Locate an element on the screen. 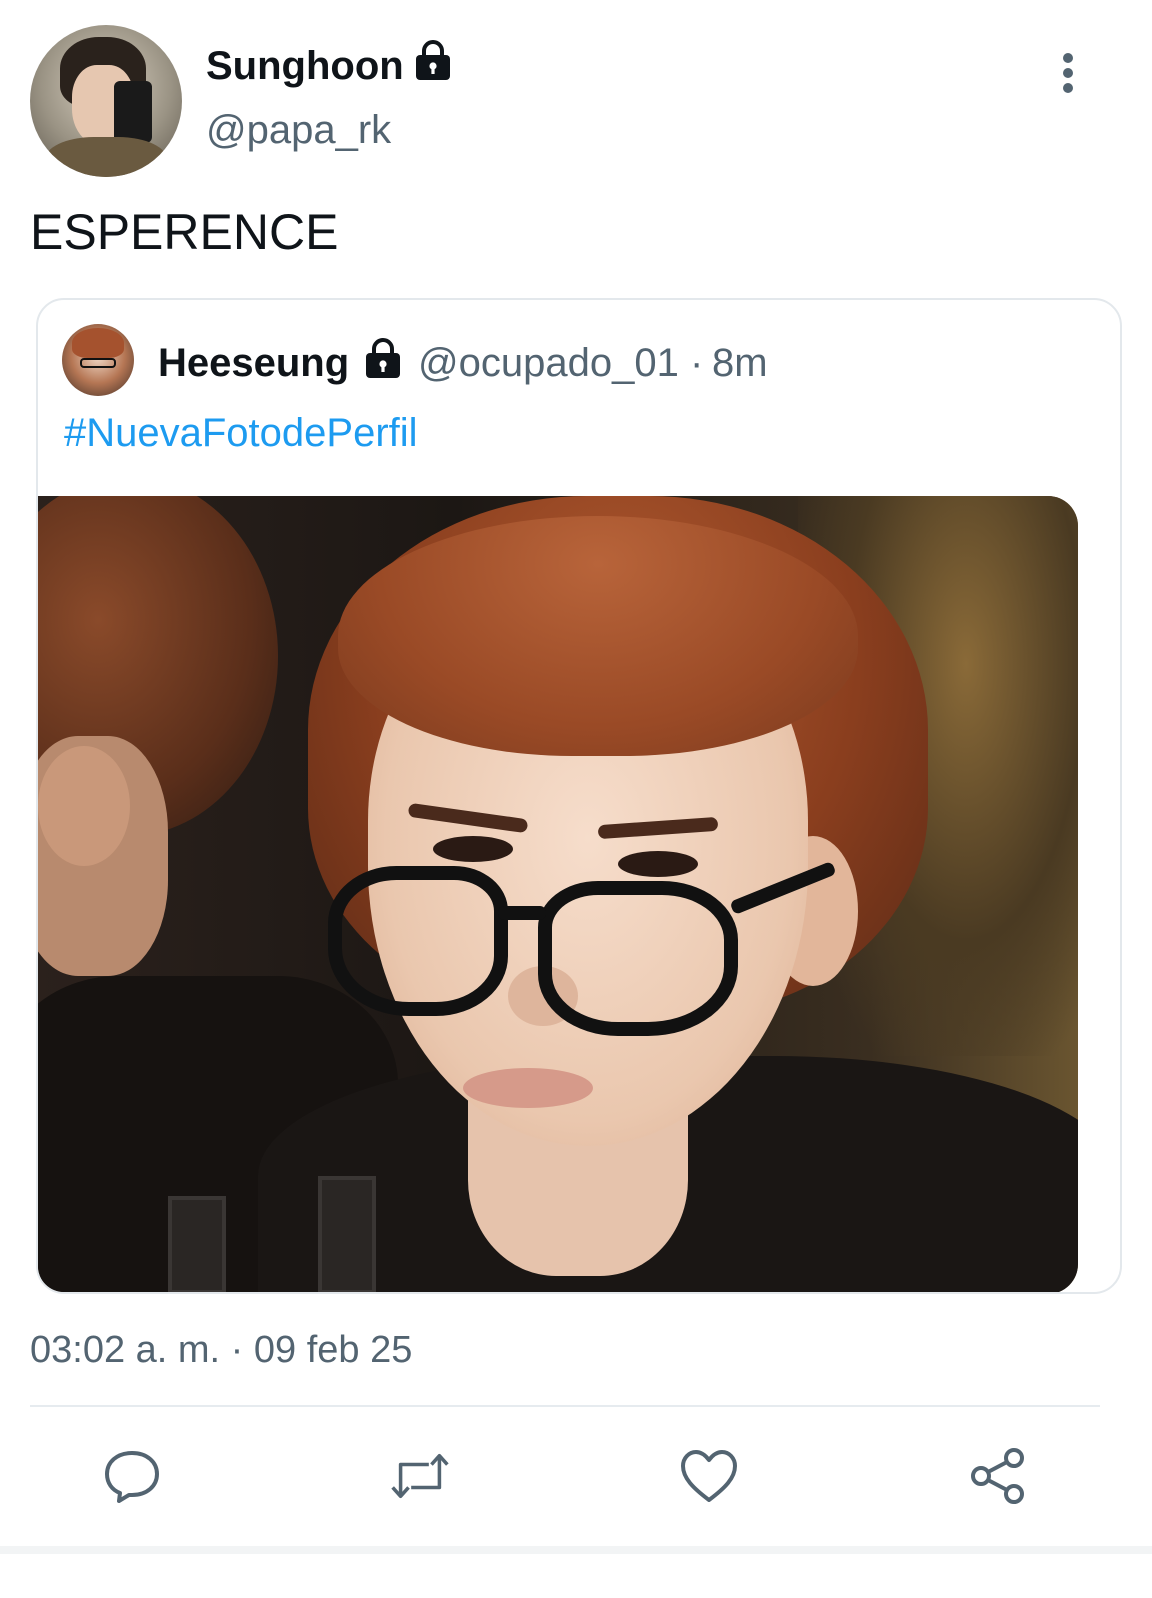  more-vertical-icon is located at coordinates (1068, 73).